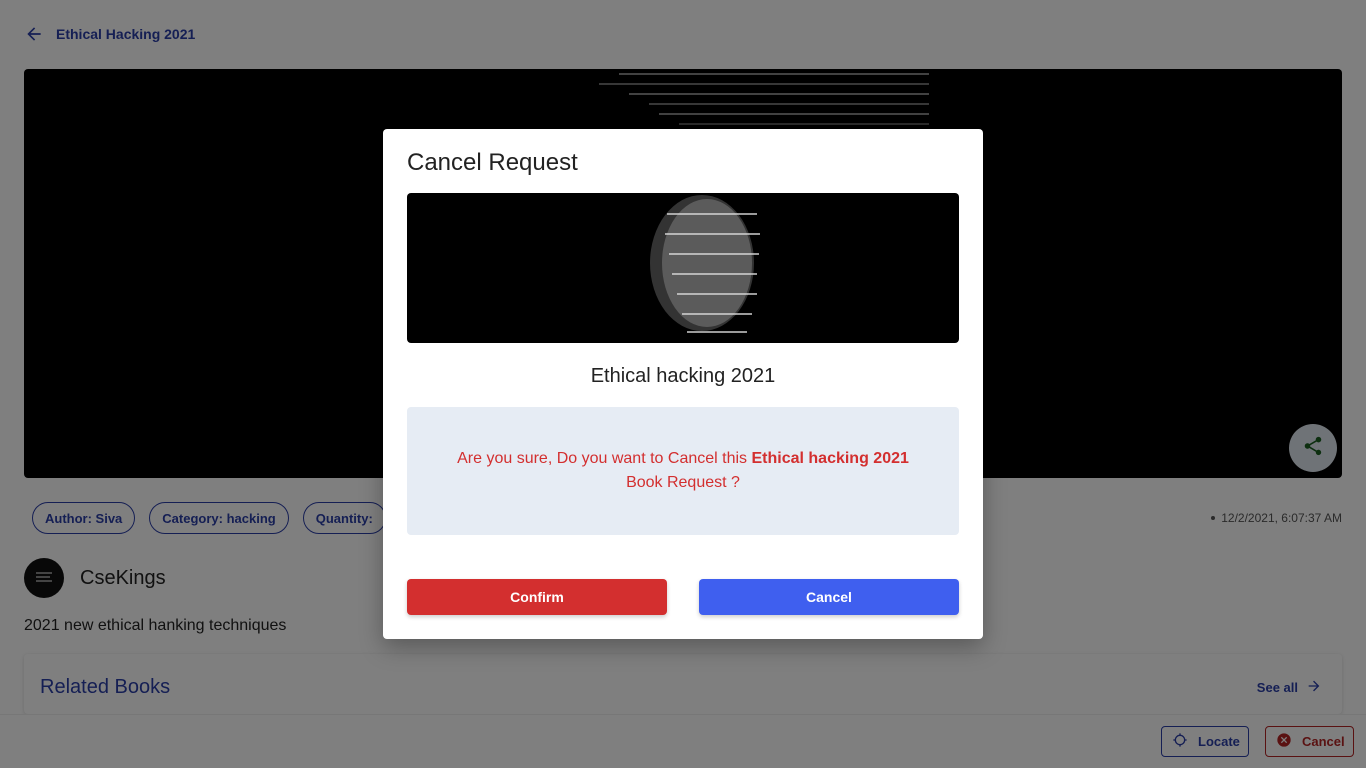 This screenshot has width=1366, height=768. I want to click on dialog-book-art, so click(705, 264).